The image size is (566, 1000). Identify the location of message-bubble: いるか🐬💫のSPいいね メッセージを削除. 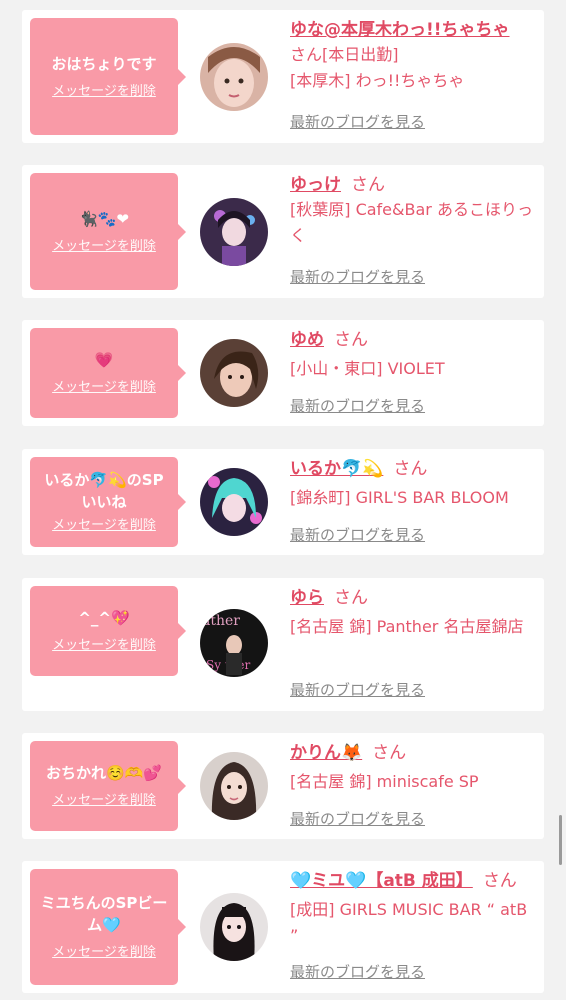
(108, 502).